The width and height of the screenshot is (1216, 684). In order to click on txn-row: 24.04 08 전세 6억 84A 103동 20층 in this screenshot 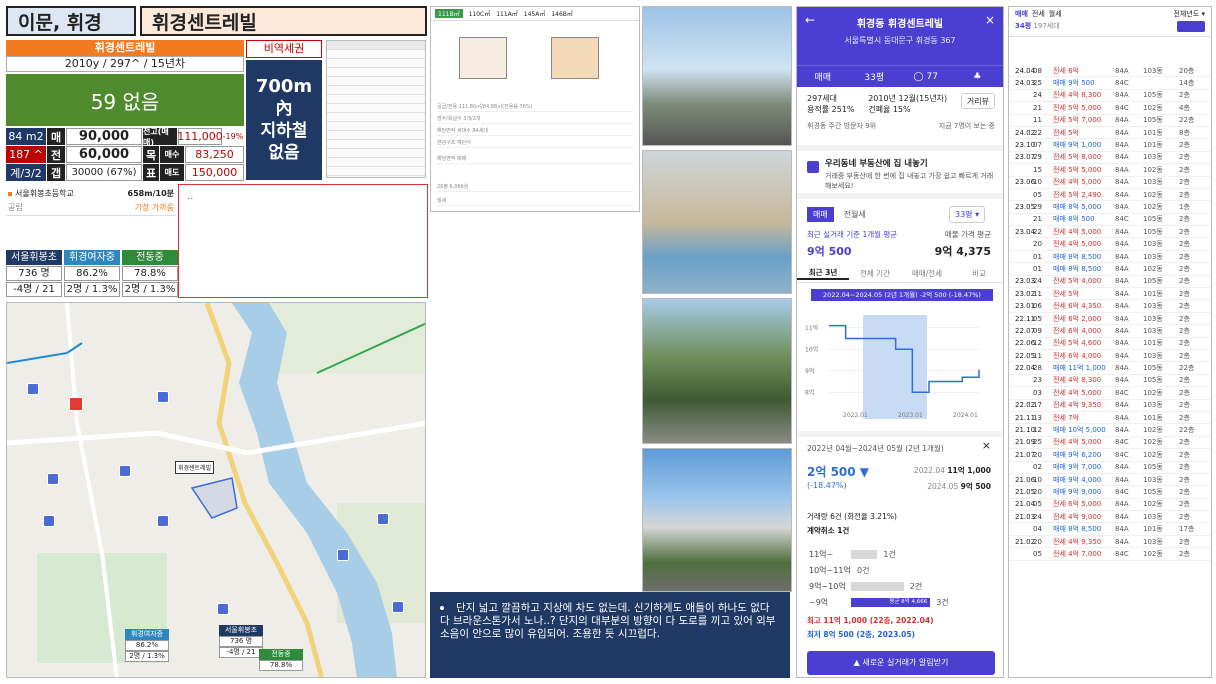, I will do `click(1110, 71)`.